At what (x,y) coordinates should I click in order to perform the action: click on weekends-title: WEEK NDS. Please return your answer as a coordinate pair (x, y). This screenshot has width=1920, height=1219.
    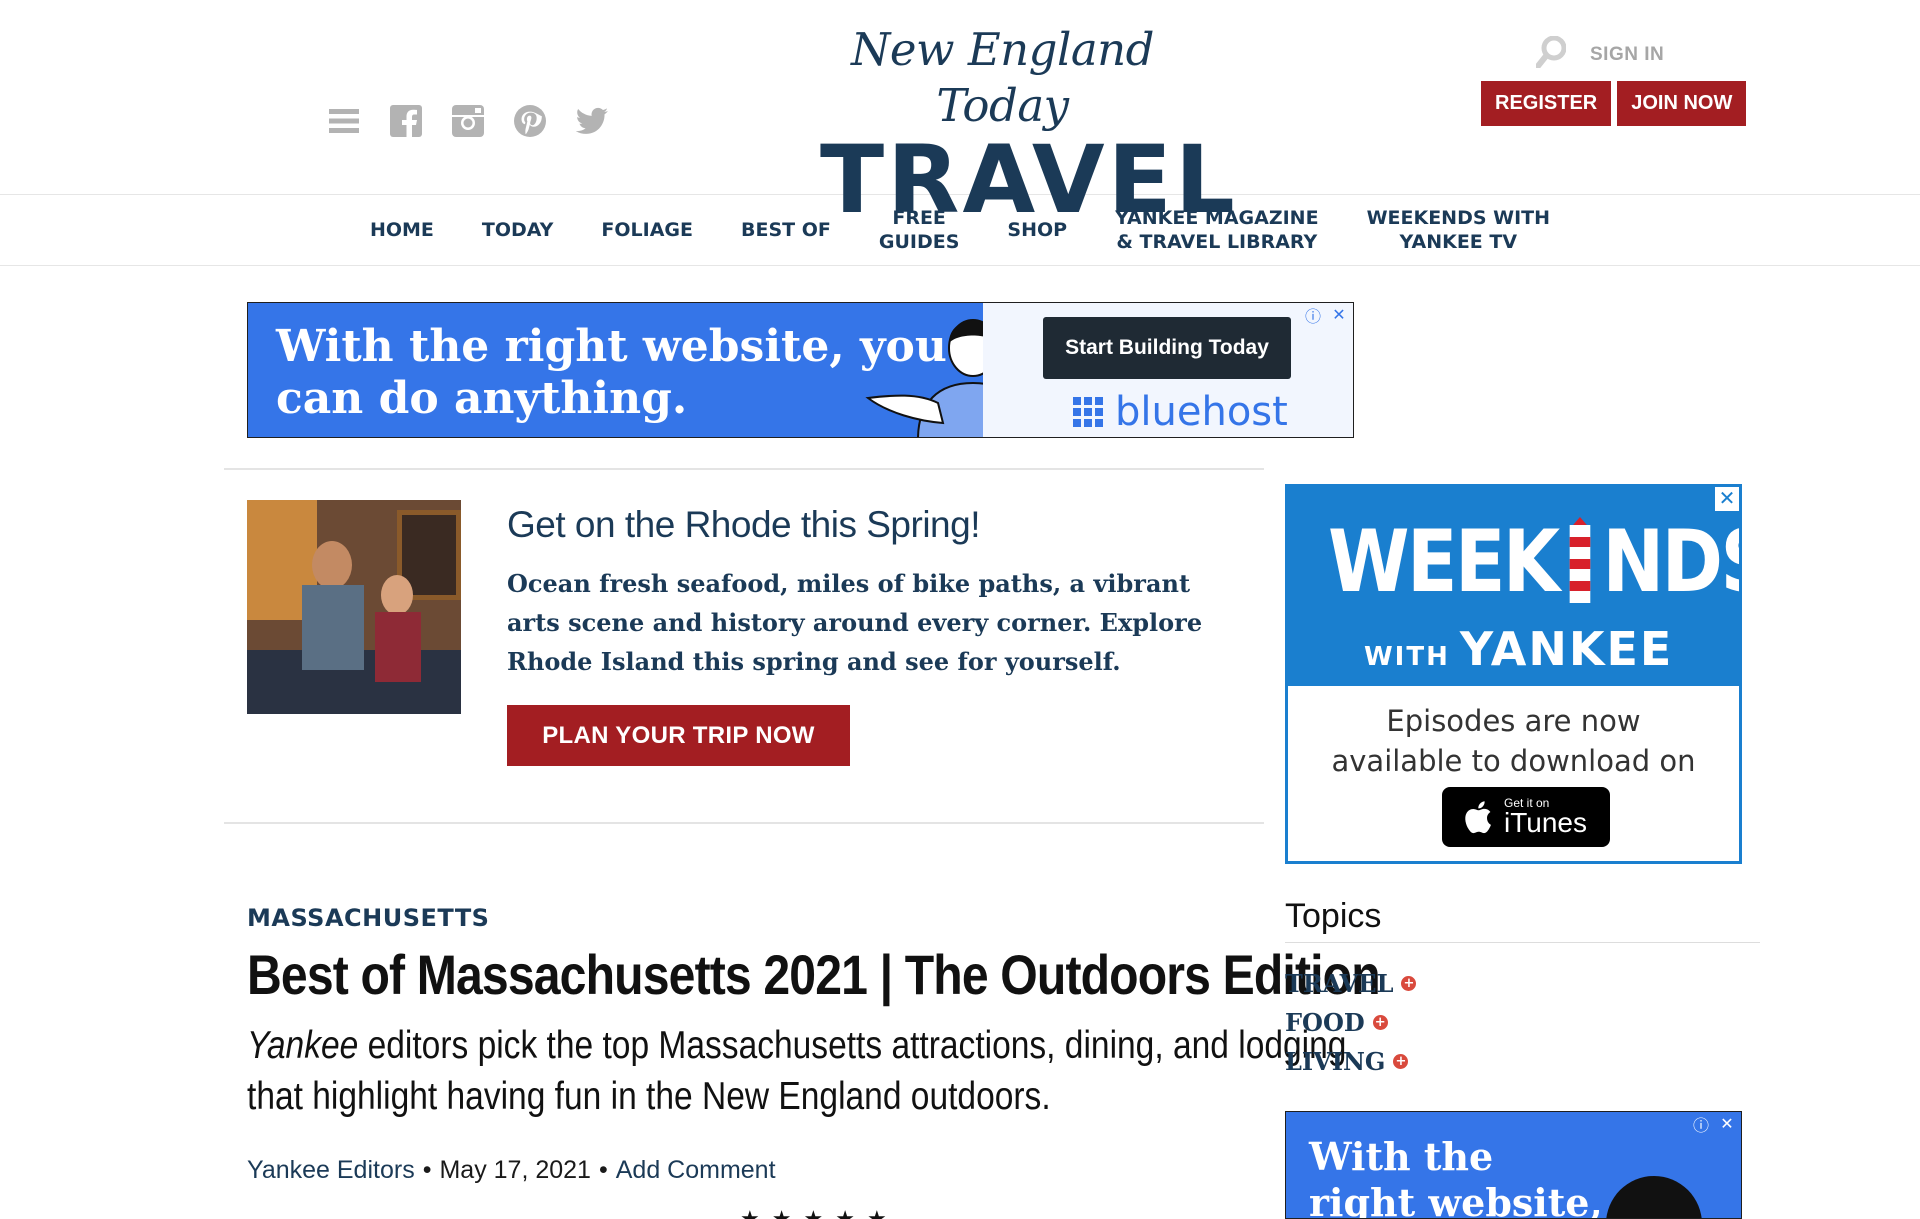
    Looking at the image, I should click on (1533, 562).